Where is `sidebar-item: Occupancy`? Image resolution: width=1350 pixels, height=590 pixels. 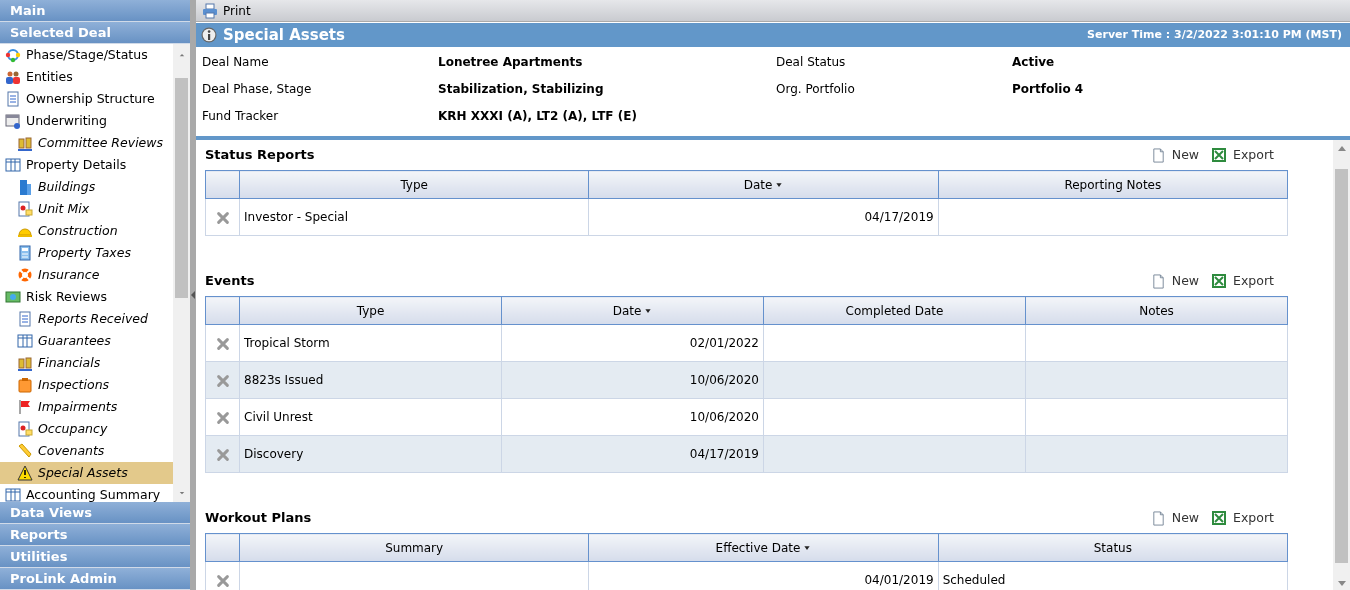 sidebar-item: Occupancy is located at coordinates (86, 429).